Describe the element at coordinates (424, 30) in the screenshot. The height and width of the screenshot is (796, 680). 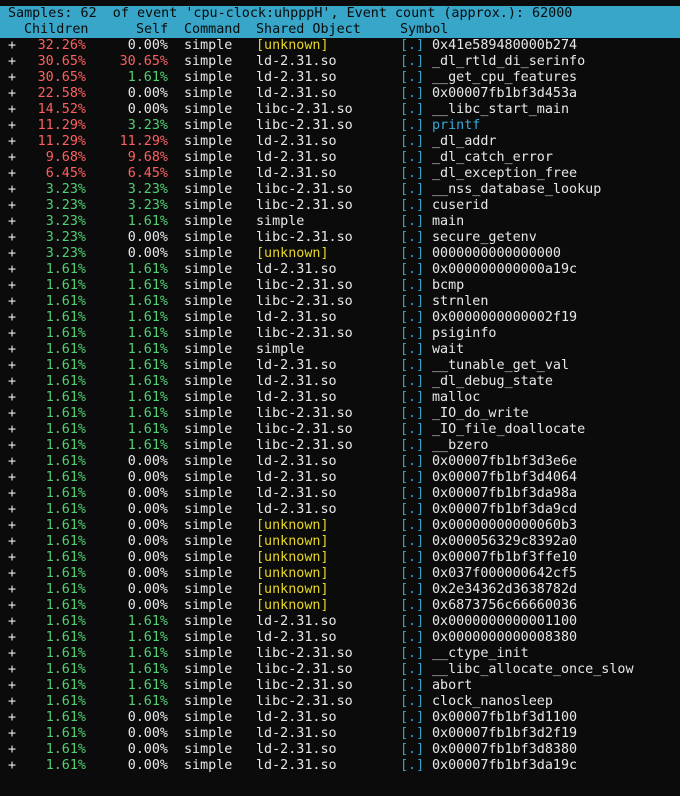
I see `header-symbol: Symbol` at that location.